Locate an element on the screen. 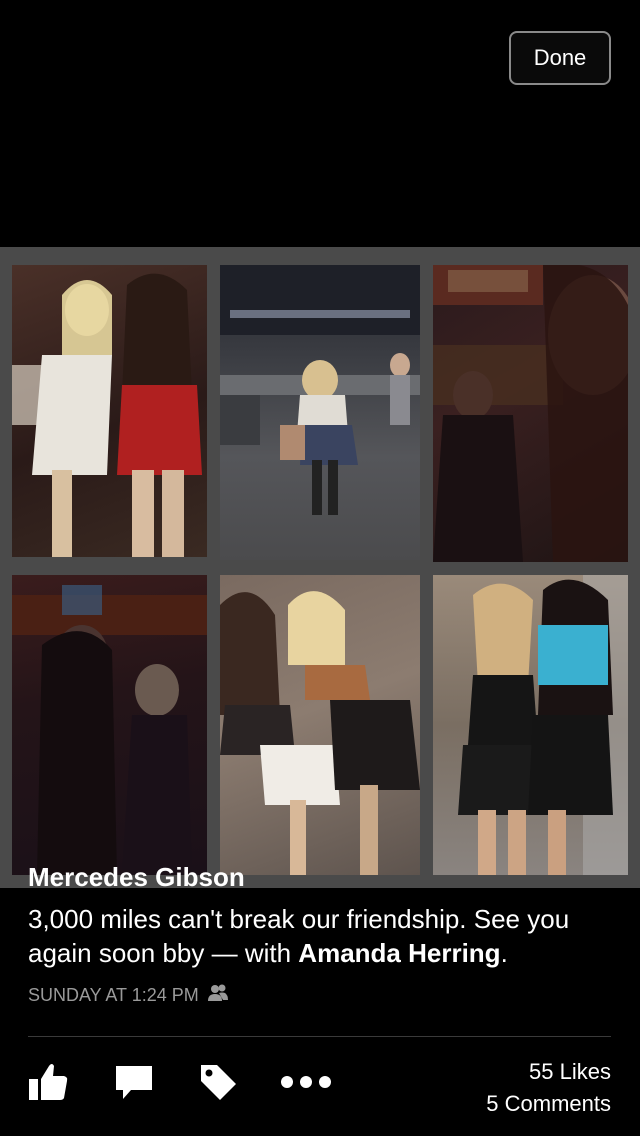 The height and width of the screenshot is (1136, 640). tag-icon is located at coordinates (218, 1084).